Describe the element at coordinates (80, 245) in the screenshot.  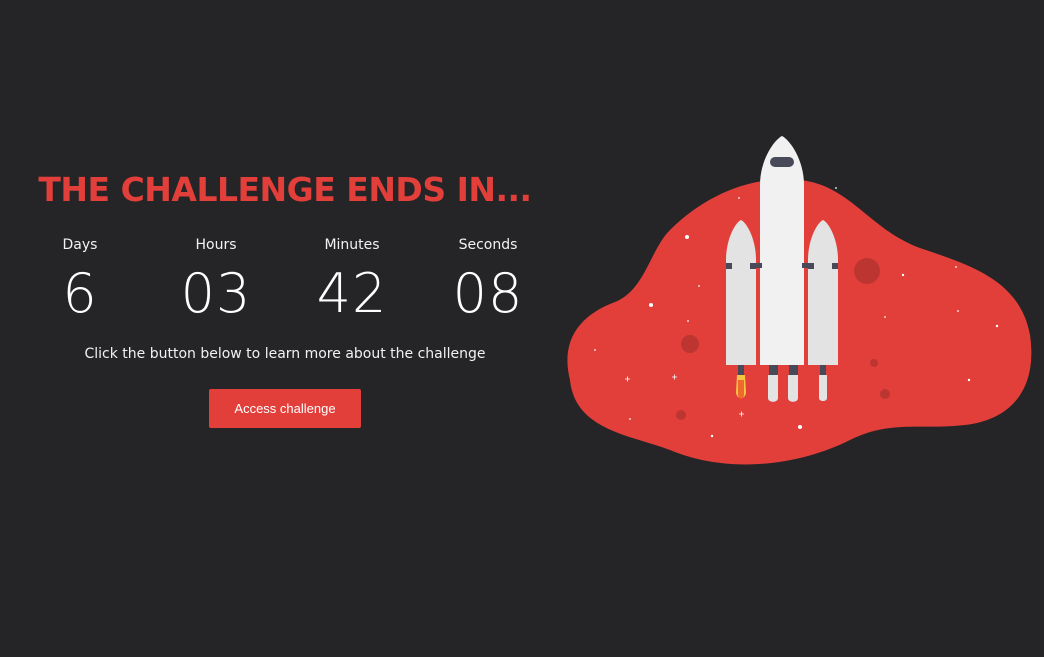
I see `days-label: Days` at that location.